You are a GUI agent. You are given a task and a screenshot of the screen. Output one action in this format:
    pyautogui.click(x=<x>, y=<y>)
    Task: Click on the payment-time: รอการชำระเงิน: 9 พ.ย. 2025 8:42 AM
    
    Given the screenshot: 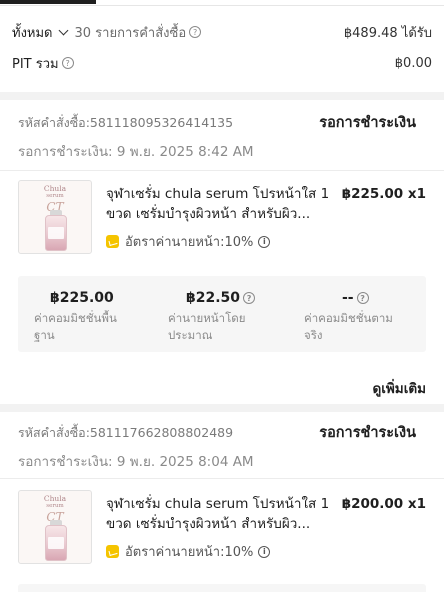 What is the action you would take?
    pyautogui.click(x=136, y=152)
    